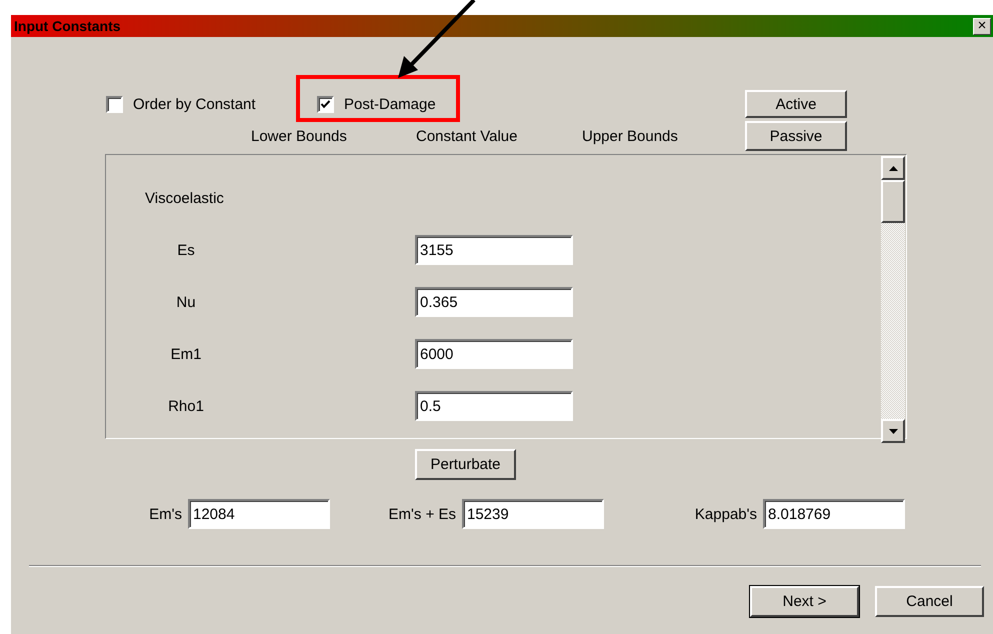 The height and width of the screenshot is (634, 993). Describe the element at coordinates (186, 406) in the screenshot. I see `constant-label: Rho1` at that location.